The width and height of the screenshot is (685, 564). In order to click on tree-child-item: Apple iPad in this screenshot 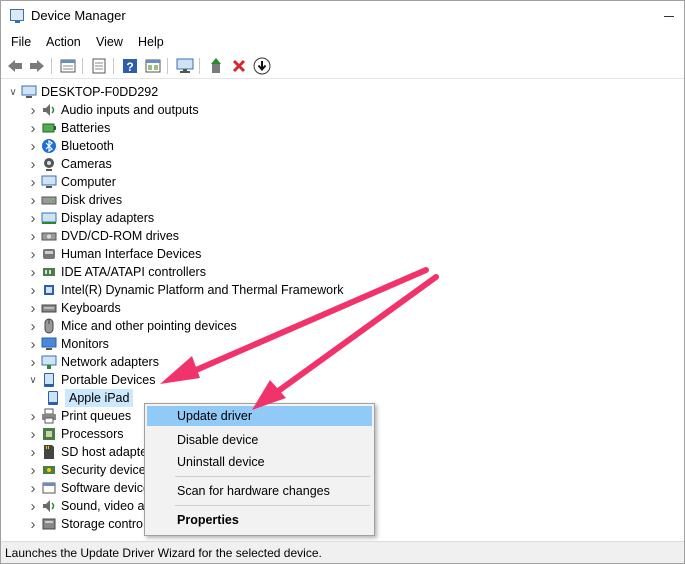, I will do `click(89, 398)`.